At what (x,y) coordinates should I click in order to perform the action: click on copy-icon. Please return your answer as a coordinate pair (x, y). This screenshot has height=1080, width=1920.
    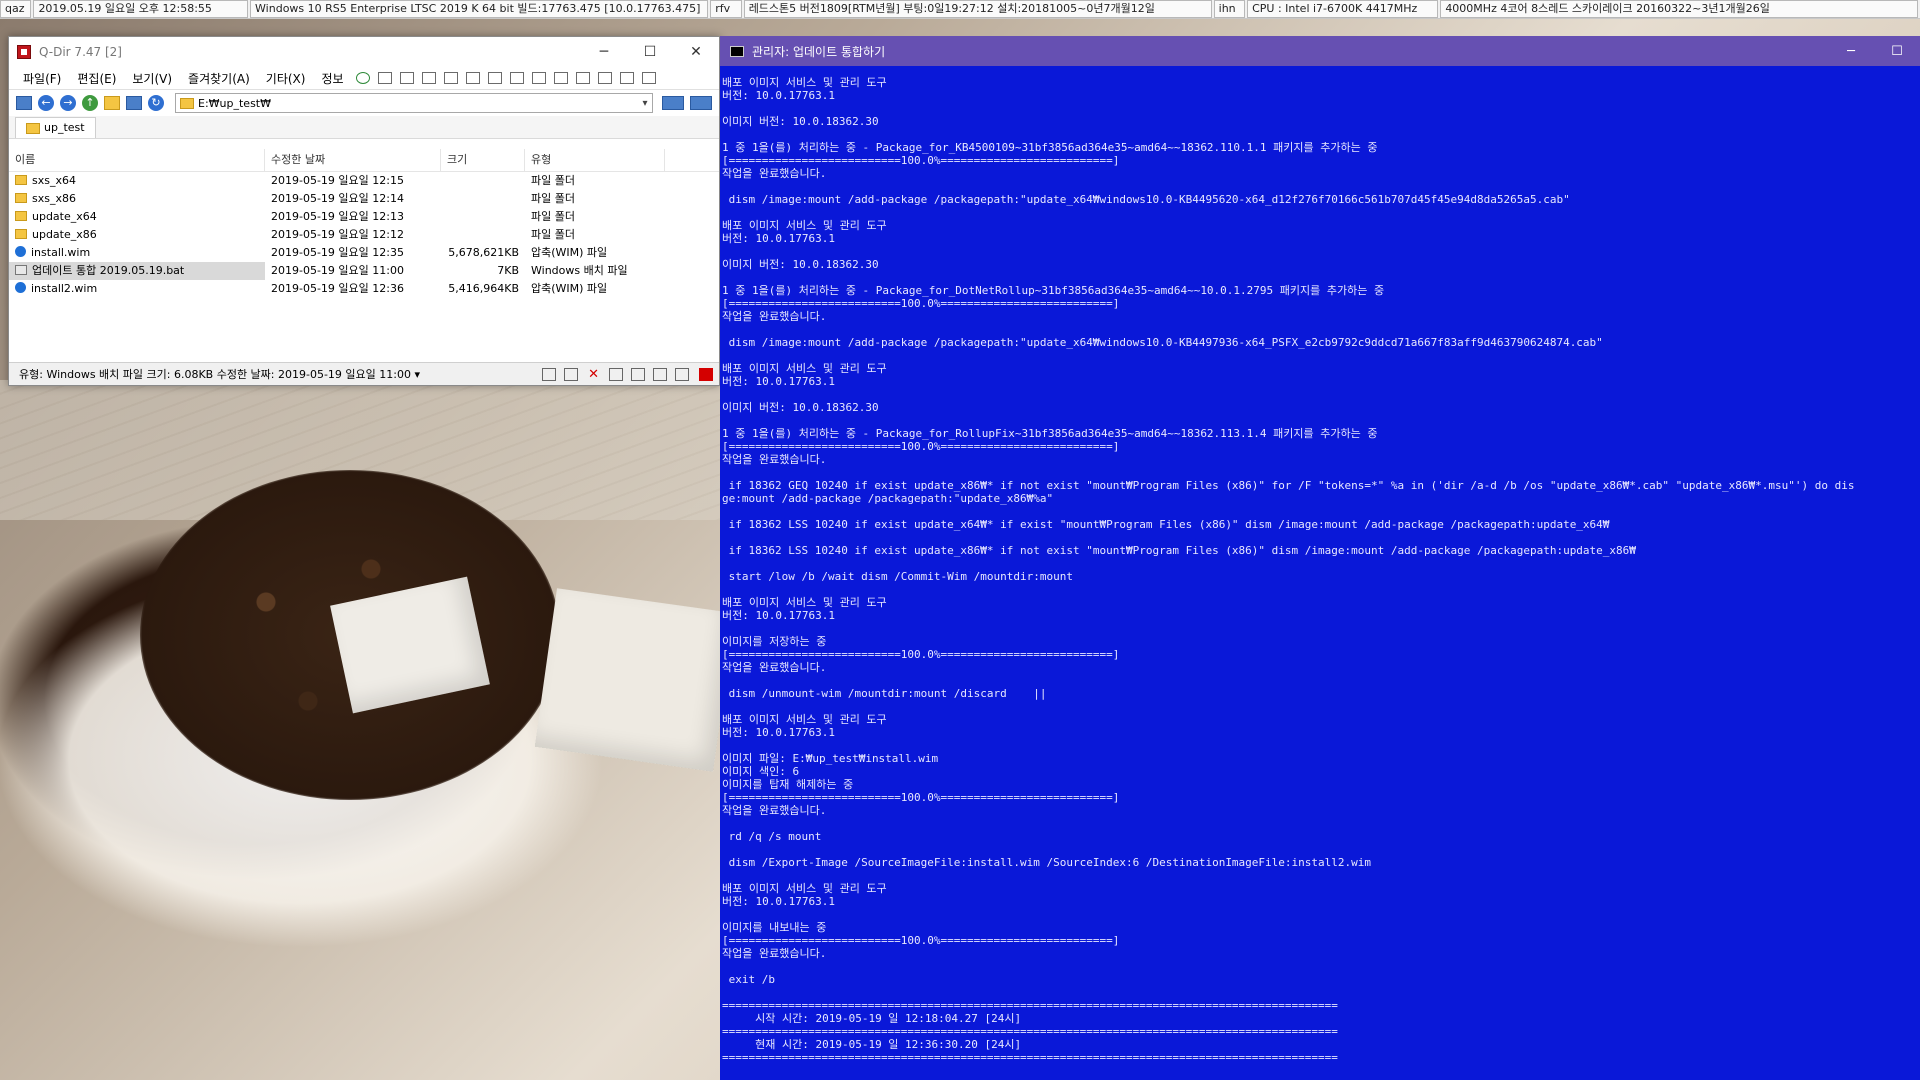
    Looking at the image, I should click on (638, 374).